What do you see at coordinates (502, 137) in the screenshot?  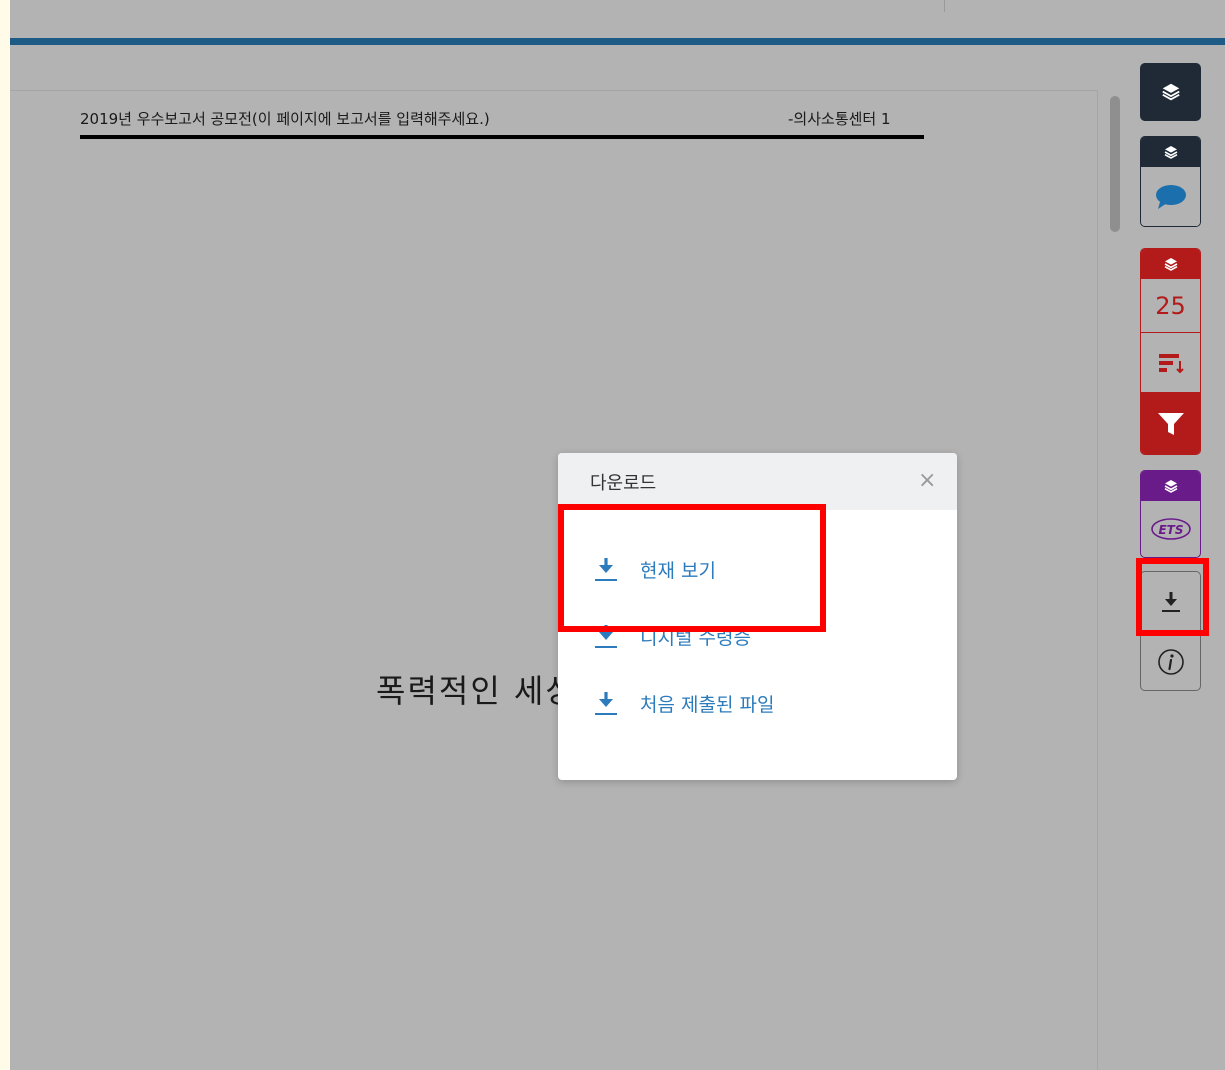 I see `doc-header-rule` at bounding box center [502, 137].